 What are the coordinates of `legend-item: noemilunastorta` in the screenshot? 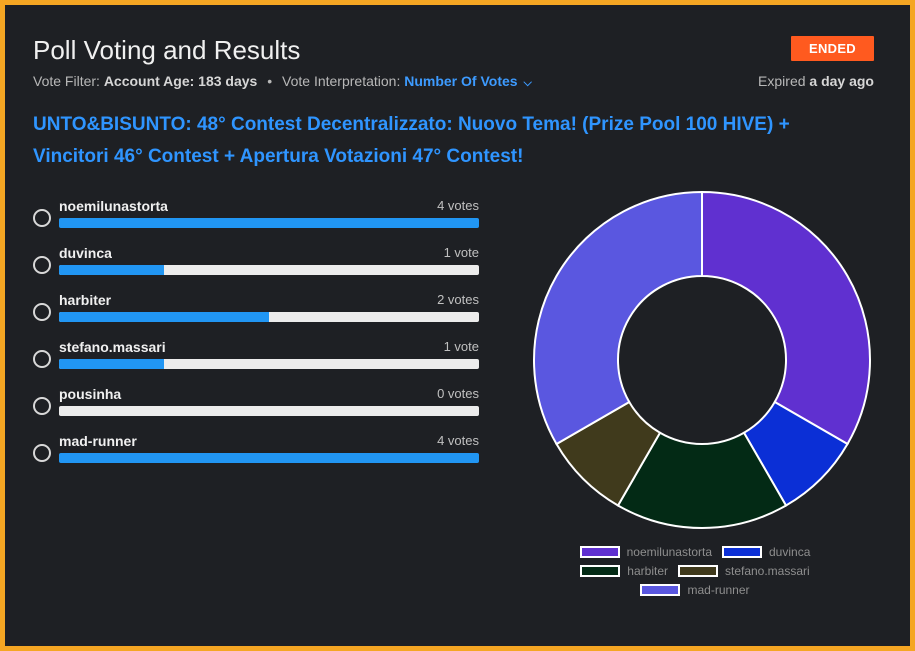 It's located at (645, 552).